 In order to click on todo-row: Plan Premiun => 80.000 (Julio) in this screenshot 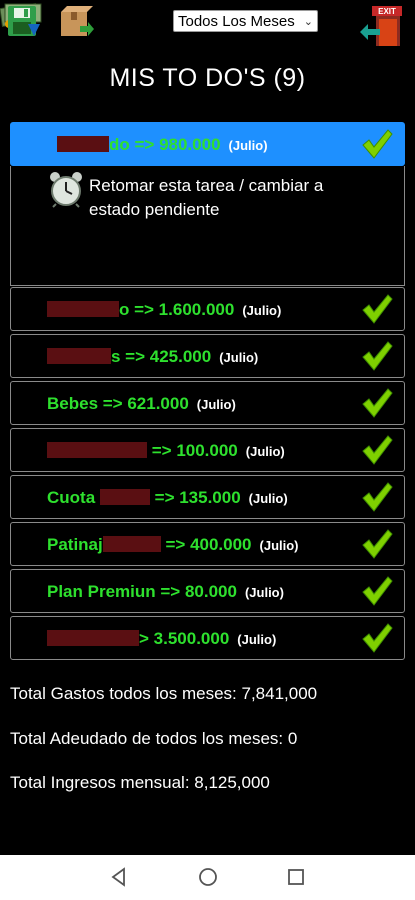, I will do `click(207, 591)`.